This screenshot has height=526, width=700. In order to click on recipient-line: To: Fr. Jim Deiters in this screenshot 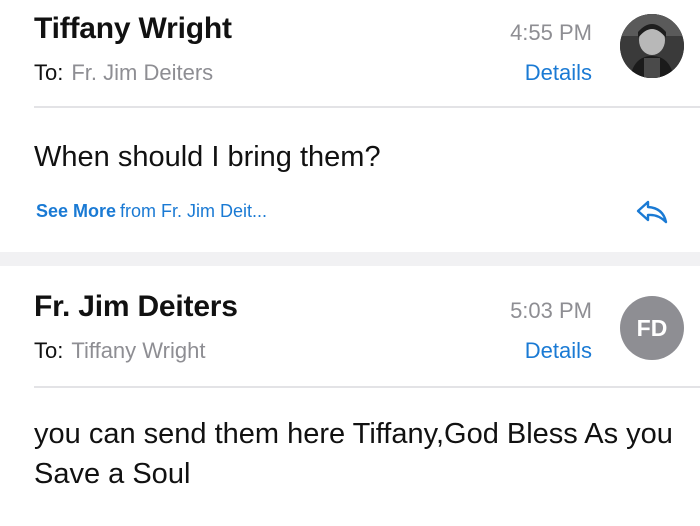, I will do `click(123, 73)`.